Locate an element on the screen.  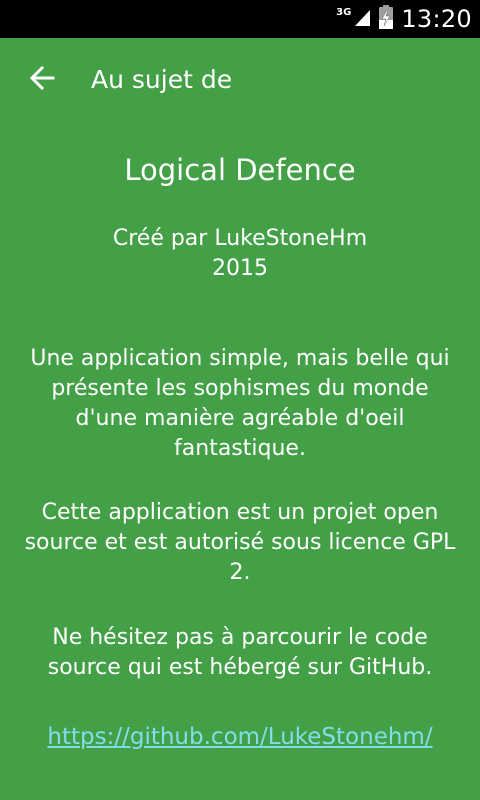
github-link: https://github.com/LukeStonehm/ is located at coordinates (239, 737).